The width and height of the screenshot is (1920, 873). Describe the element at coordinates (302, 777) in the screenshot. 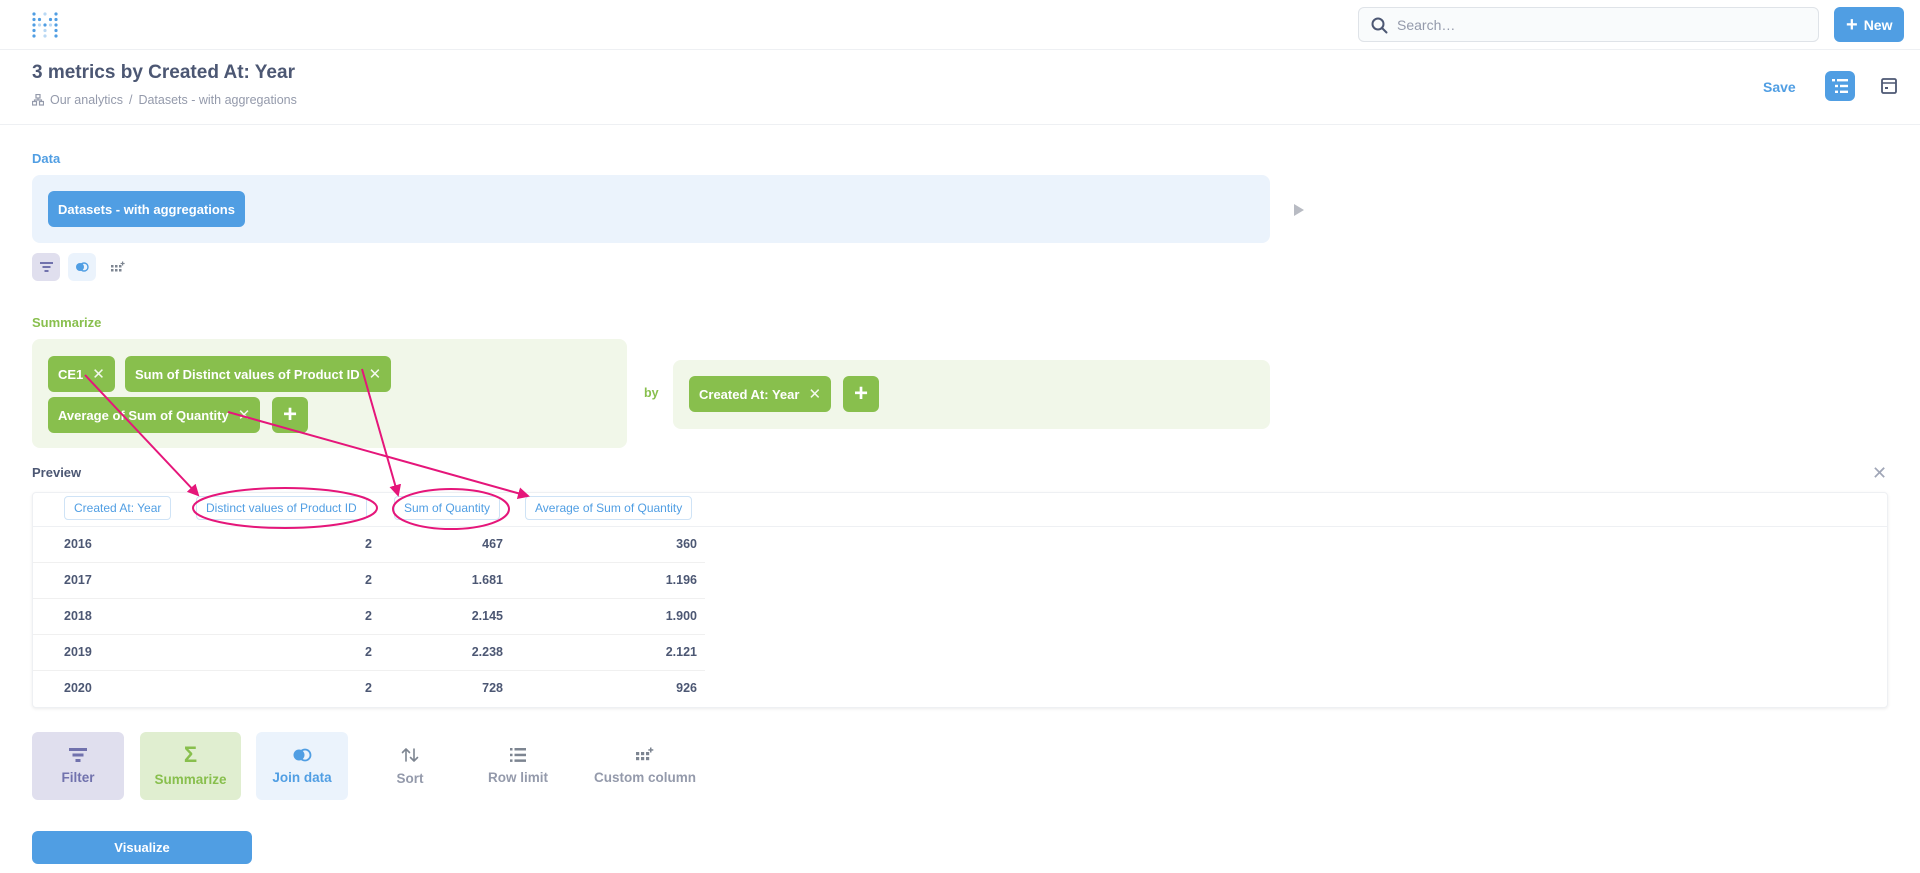

I see `join-action-label: Join data` at that location.